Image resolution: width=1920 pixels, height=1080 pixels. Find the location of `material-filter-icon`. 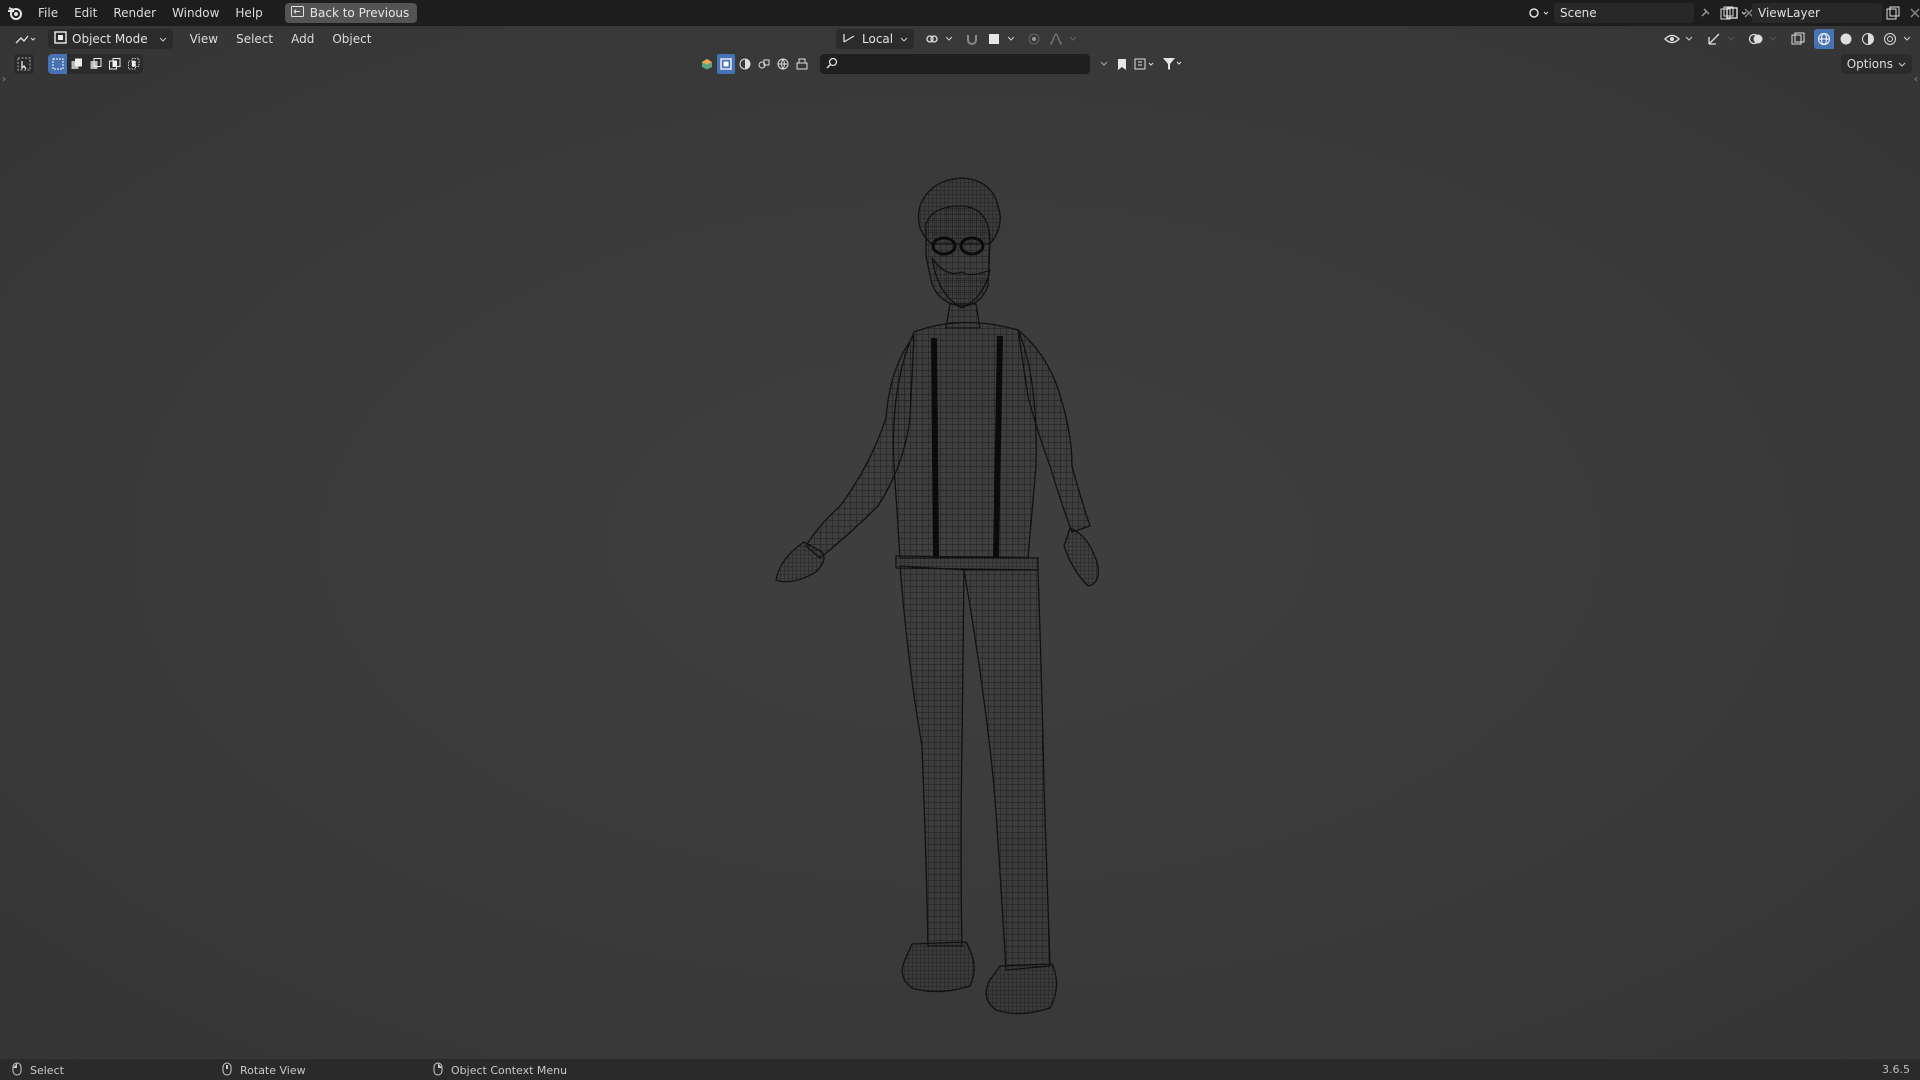

material-filter-icon is located at coordinates (745, 64).